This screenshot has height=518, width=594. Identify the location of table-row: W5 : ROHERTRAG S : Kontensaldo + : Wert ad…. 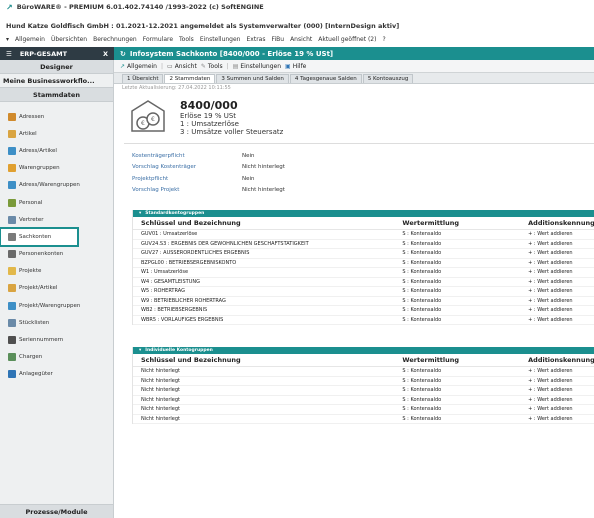
(363, 292).